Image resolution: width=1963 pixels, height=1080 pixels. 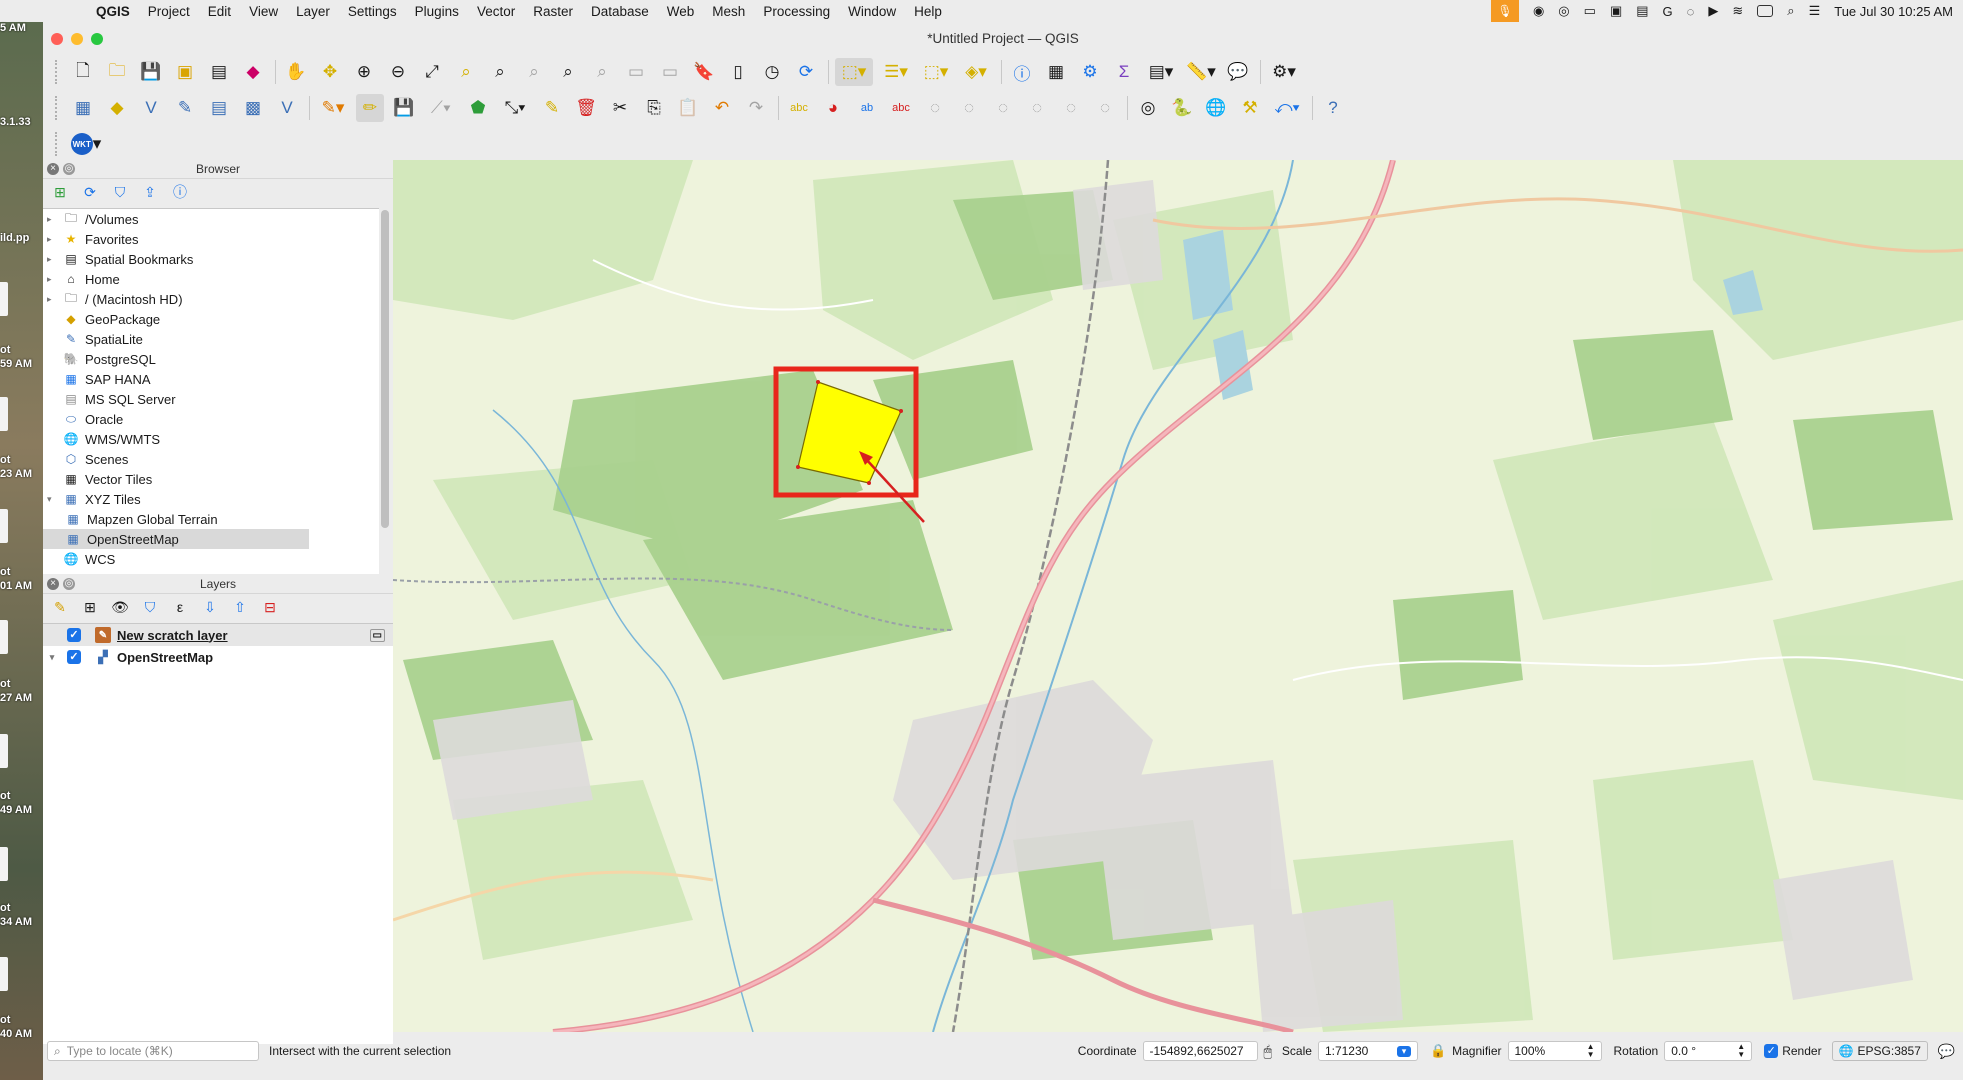 I want to click on filter-by-expression-icon: ε, so click(x=180, y=607).